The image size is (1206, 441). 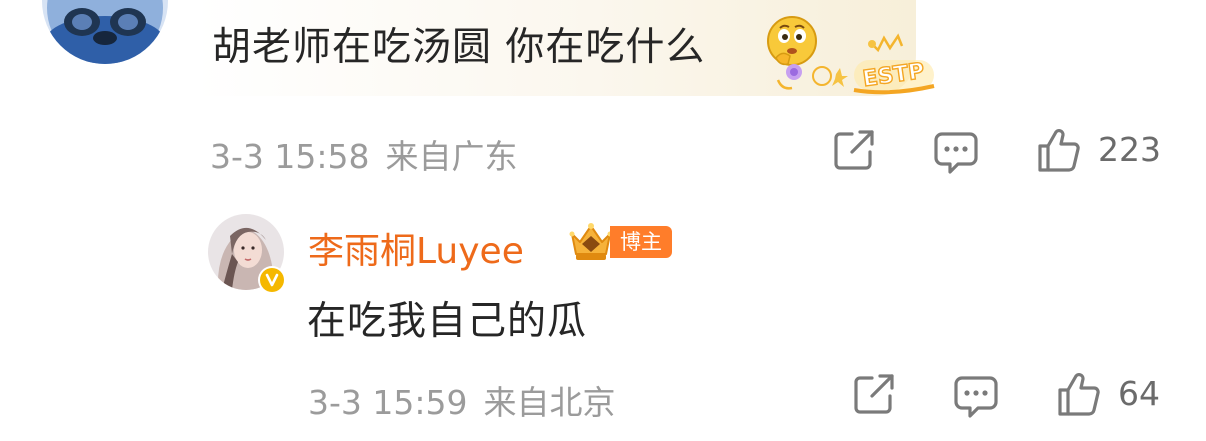 I want to click on verified-badge-icon, so click(x=272, y=280).